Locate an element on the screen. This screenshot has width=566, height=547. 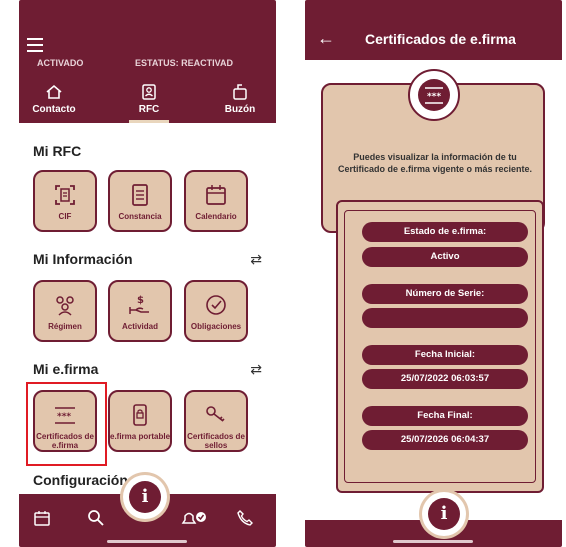
search-icon is located at coordinates (96, 518).